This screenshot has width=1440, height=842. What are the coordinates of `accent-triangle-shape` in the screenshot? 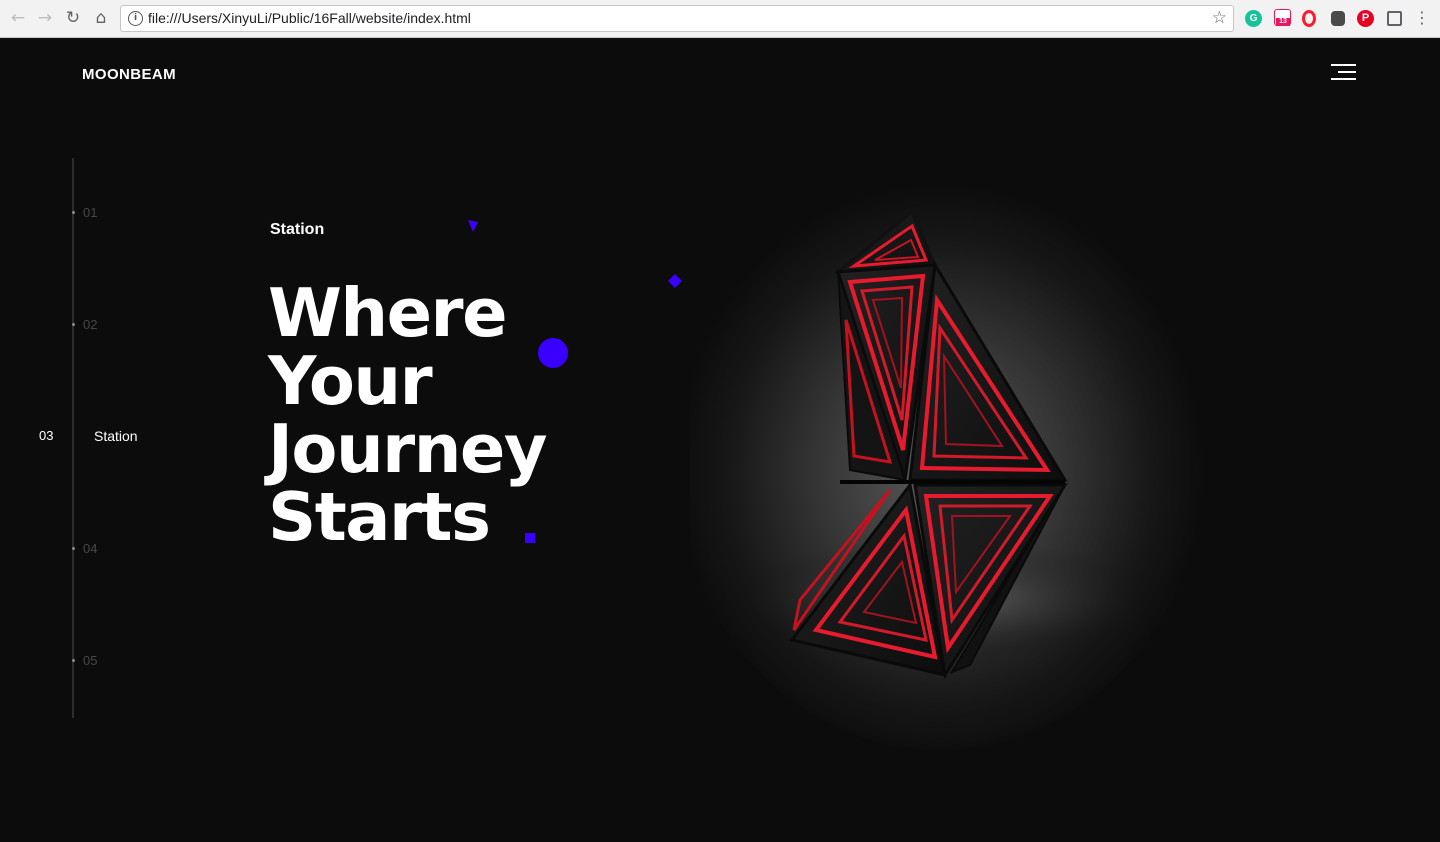 It's located at (473, 226).